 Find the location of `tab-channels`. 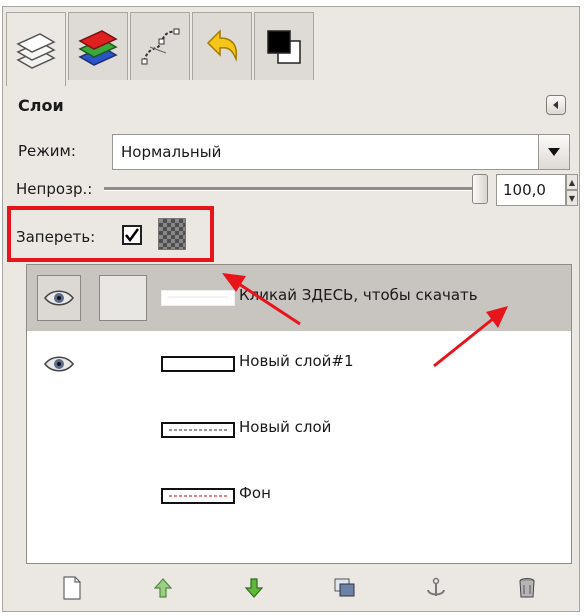

tab-channels is located at coordinates (98, 46).